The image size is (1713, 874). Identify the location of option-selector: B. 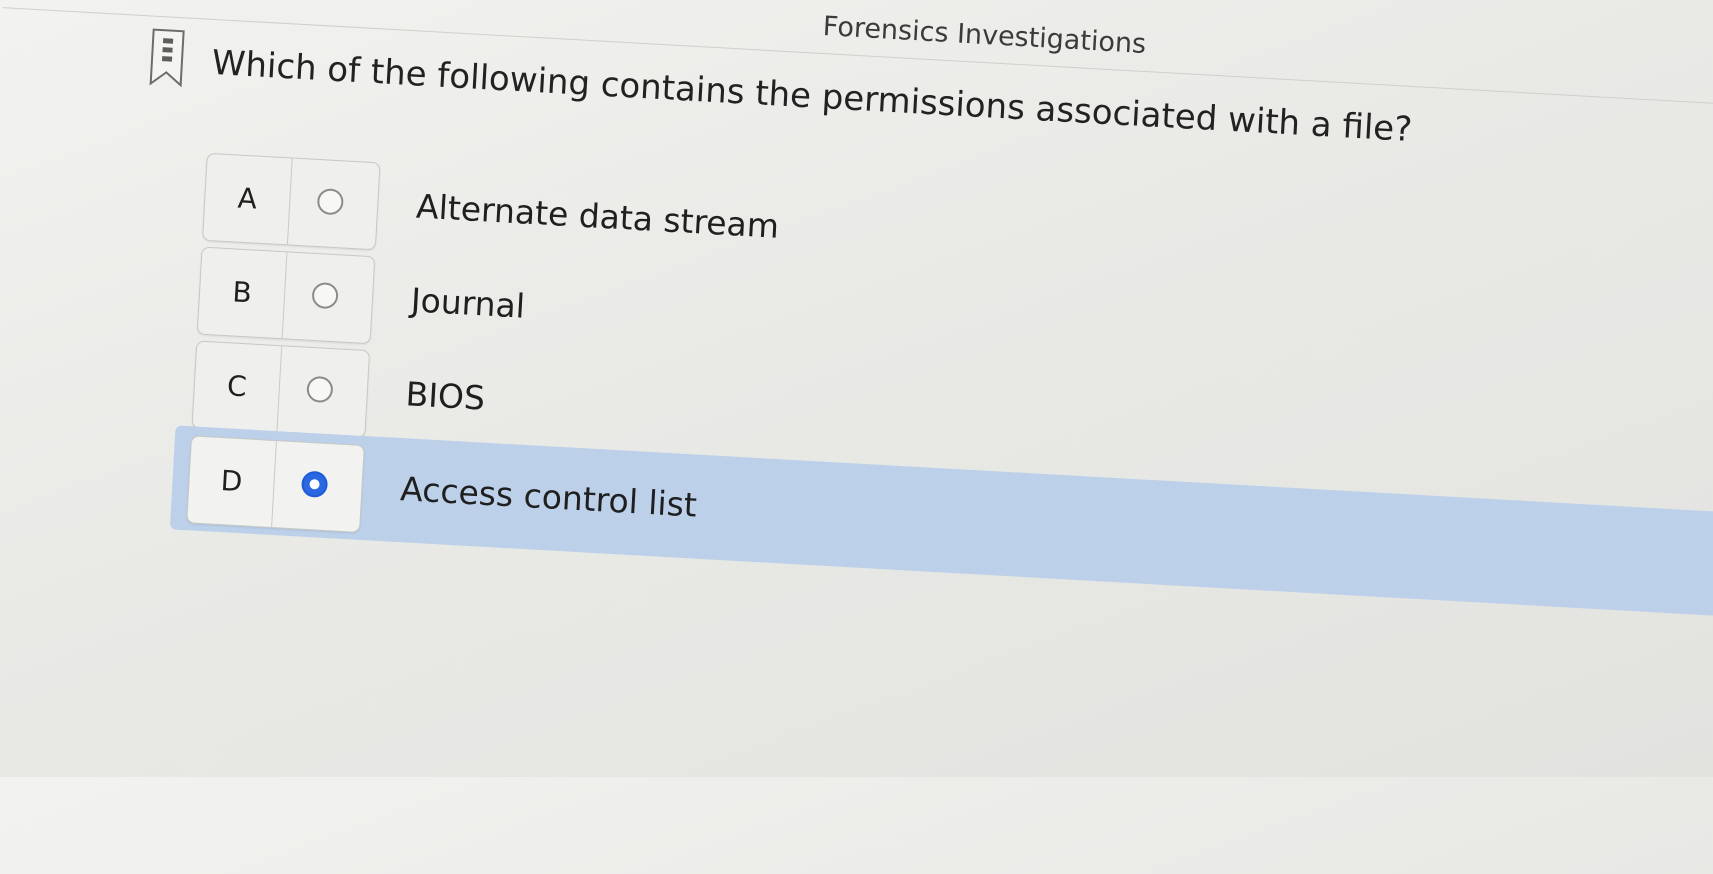
(286, 295).